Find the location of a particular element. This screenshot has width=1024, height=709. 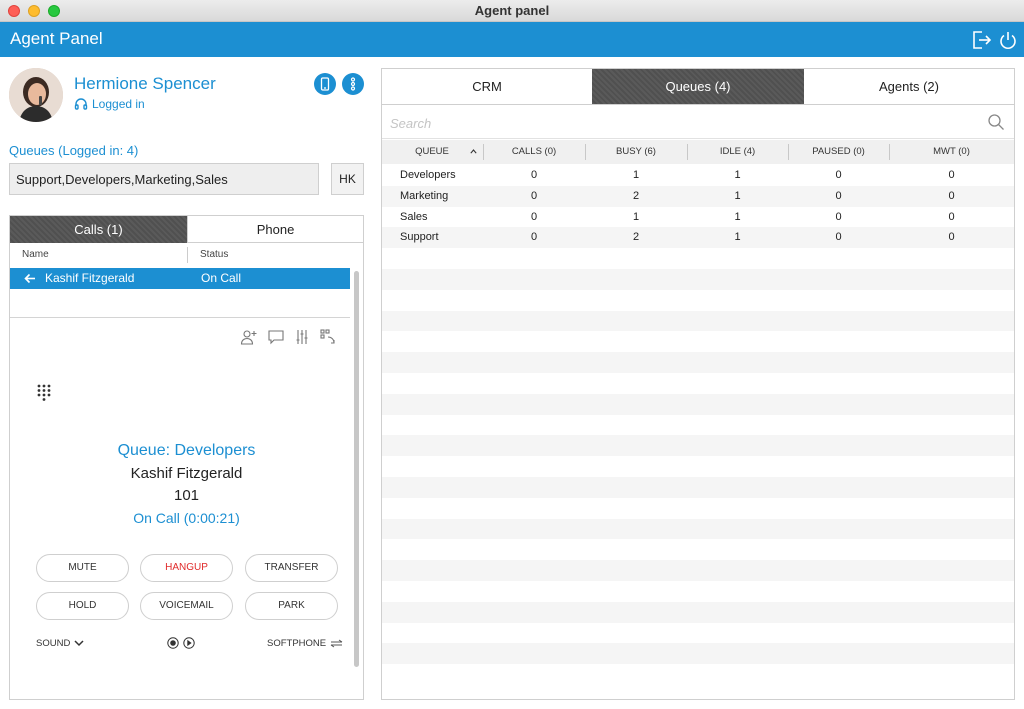

play-icon is located at coordinates (189, 643).